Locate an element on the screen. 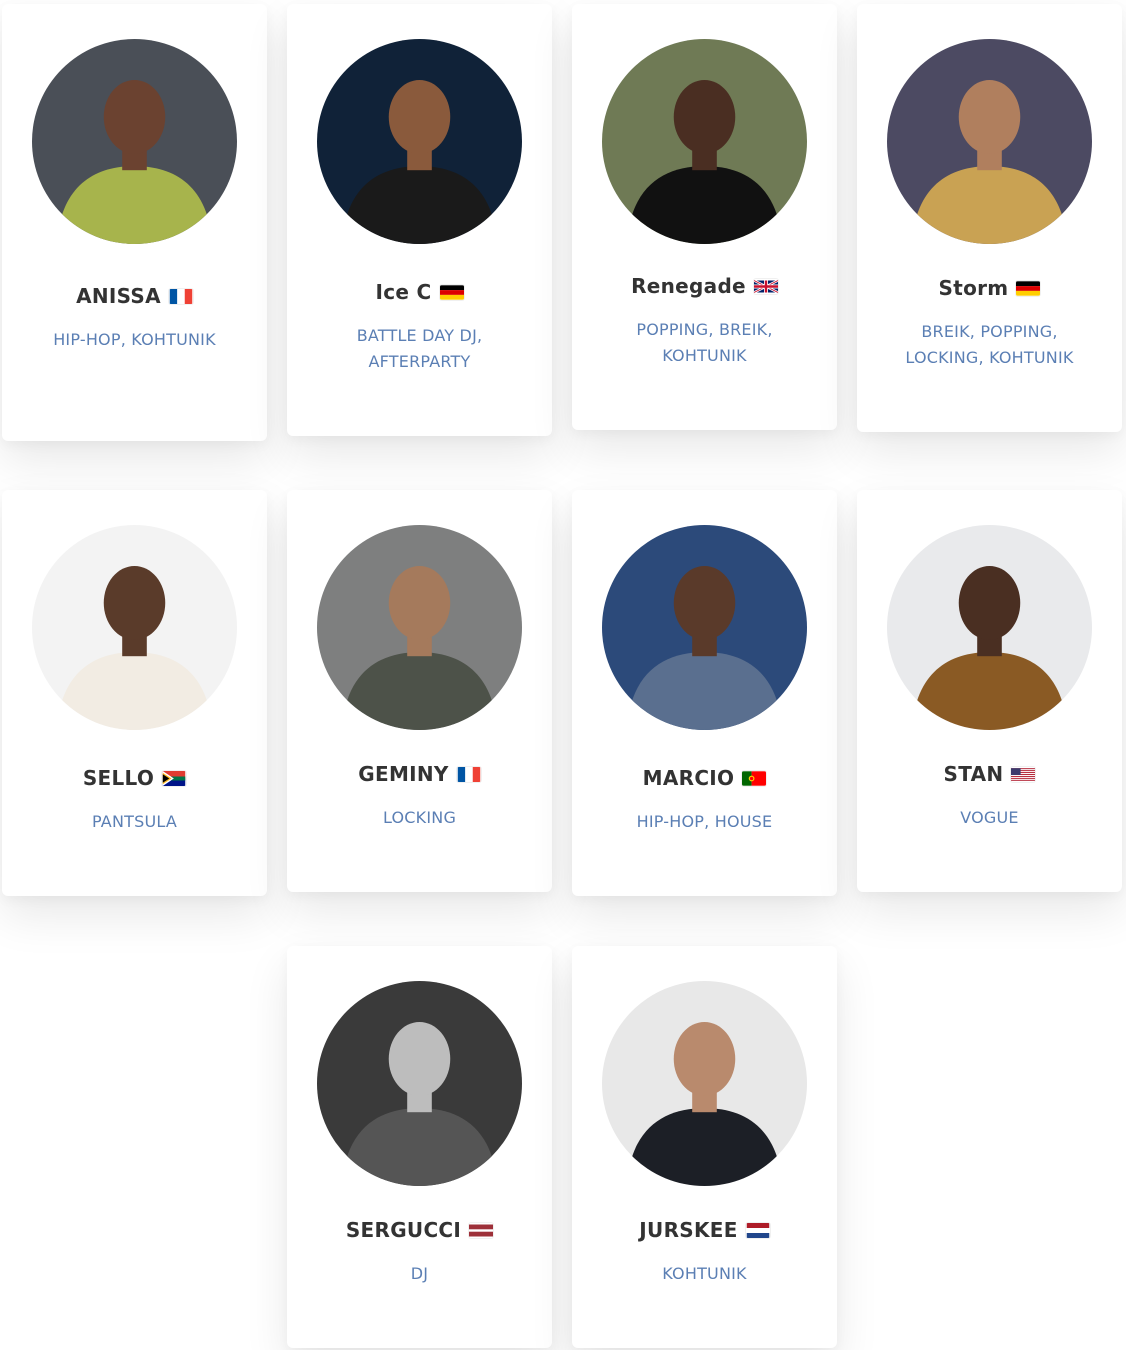 Image resolution: width=1126 pixels, height=1350 pixels. portugal-flag-icon is located at coordinates (754, 778).